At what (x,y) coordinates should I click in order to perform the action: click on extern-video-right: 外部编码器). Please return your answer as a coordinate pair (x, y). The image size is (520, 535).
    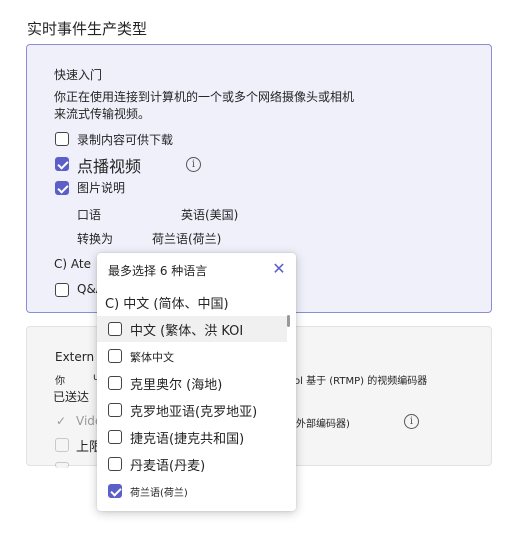
    Looking at the image, I should click on (323, 424).